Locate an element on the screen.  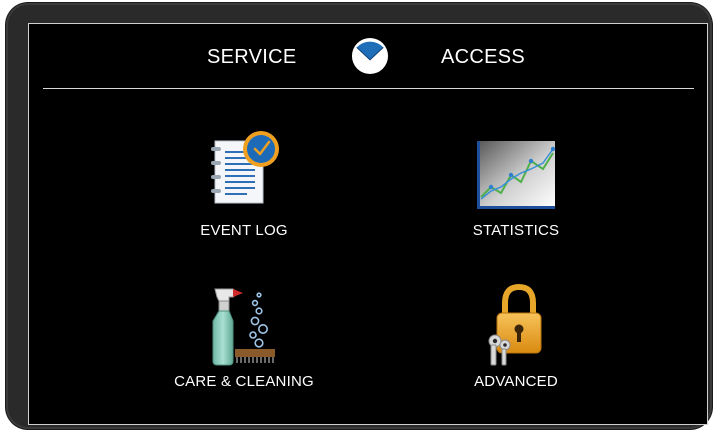
header: SERVICE ACCESS is located at coordinates (368, 55).